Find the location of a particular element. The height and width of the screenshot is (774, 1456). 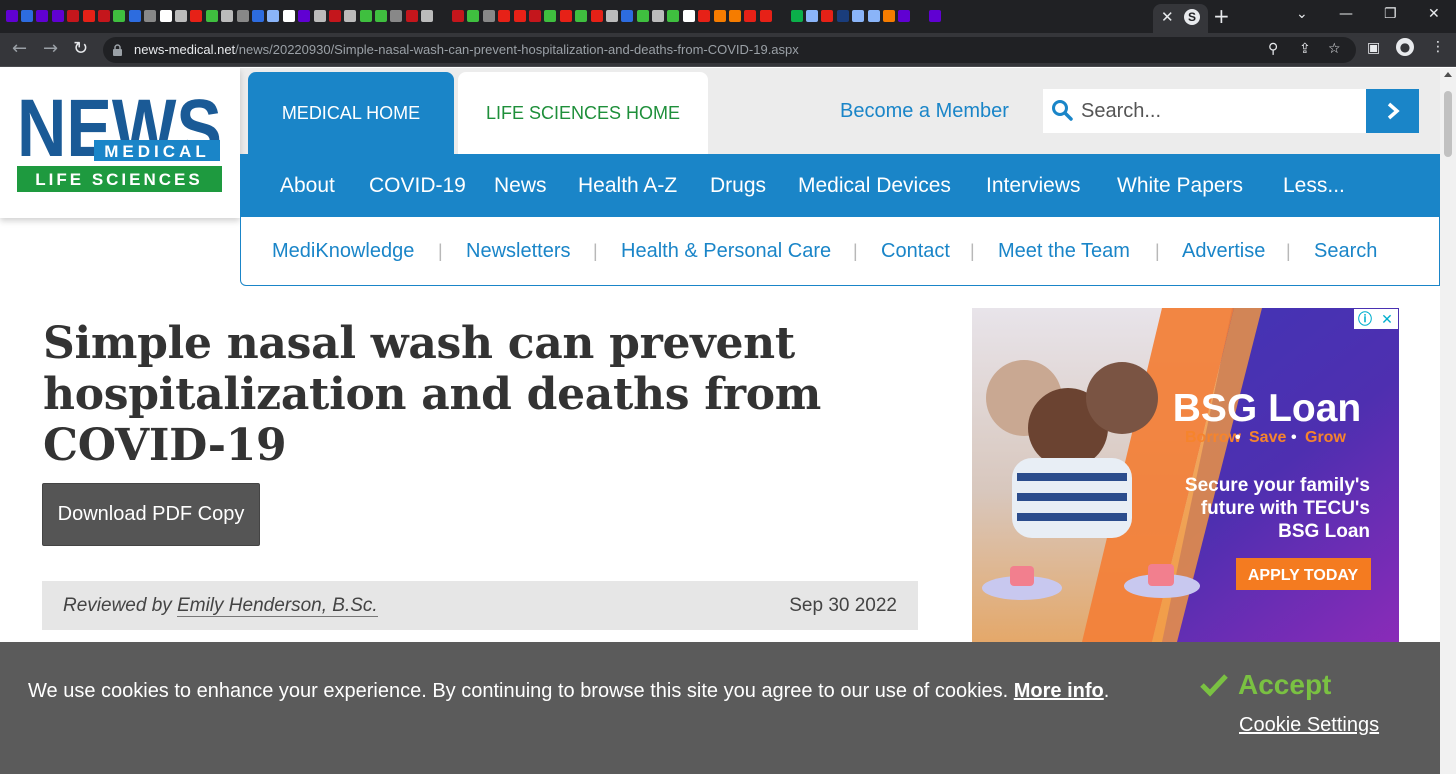

subnav-health-personal-care: Health & Personal Care is located at coordinates (726, 251).